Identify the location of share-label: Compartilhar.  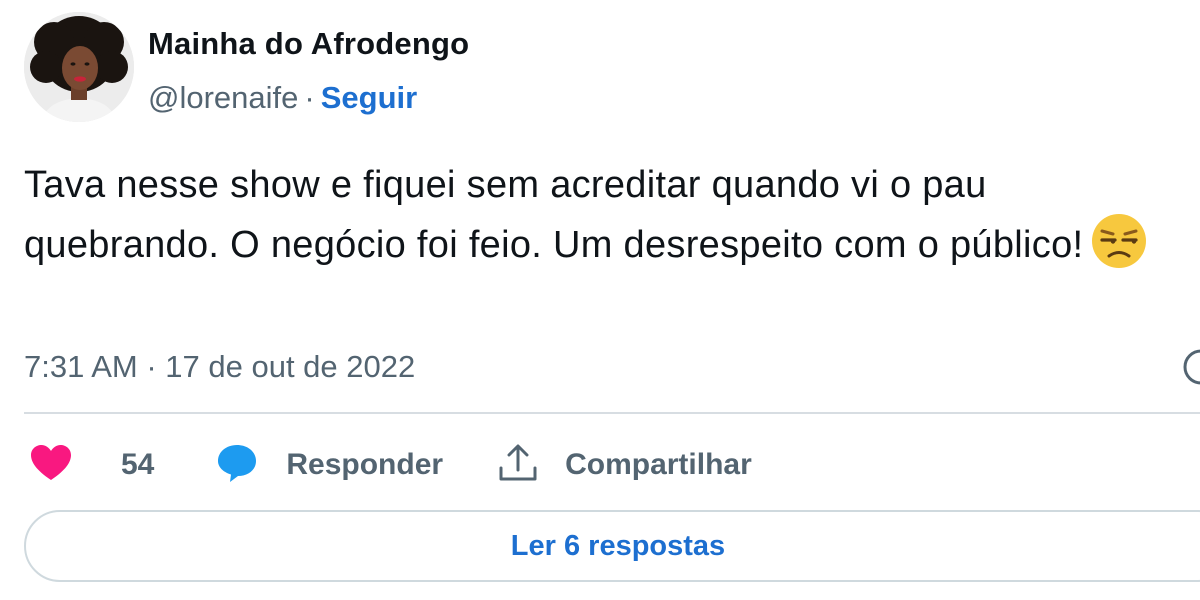
(658, 464).